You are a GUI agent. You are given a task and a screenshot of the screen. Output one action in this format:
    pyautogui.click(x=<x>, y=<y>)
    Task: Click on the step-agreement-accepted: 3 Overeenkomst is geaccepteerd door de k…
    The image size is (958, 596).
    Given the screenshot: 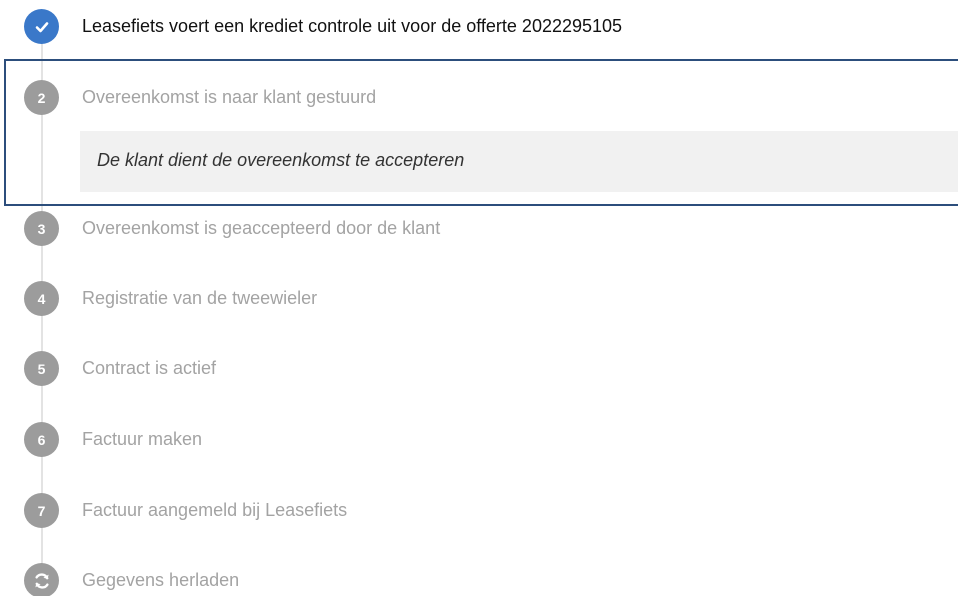 What is the action you would take?
    pyautogui.click(x=479, y=229)
    